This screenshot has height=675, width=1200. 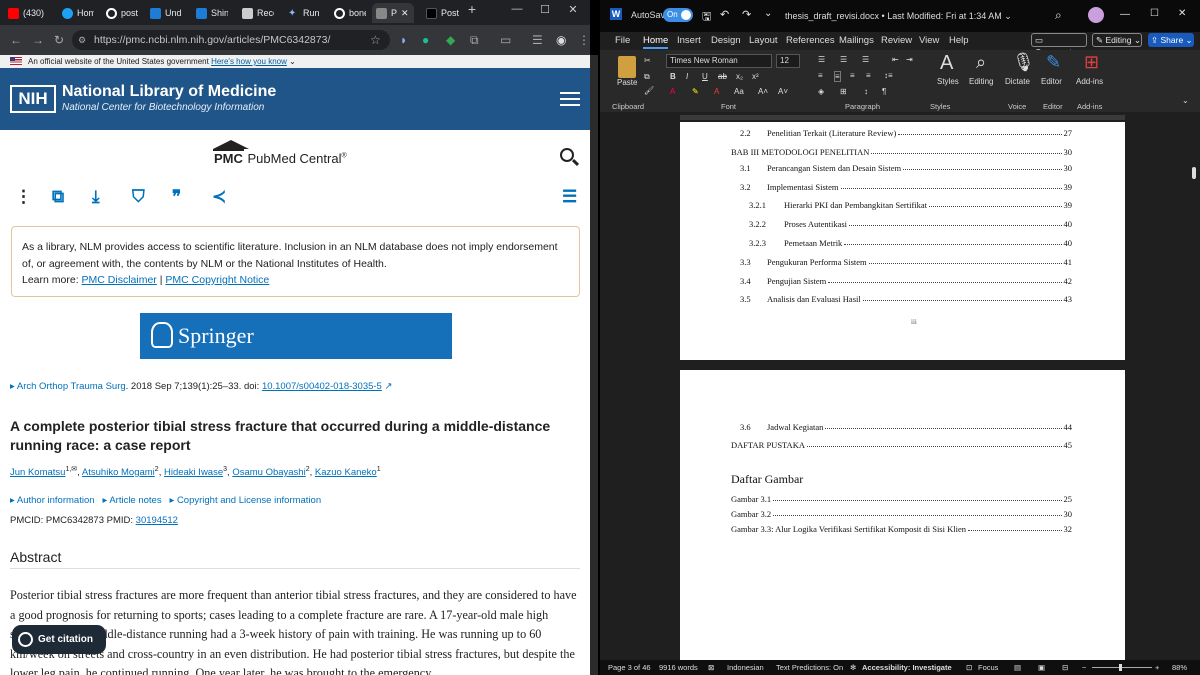 What do you see at coordinates (627, 67) in the screenshot?
I see `paste-icon` at bounding box center [627, 67].